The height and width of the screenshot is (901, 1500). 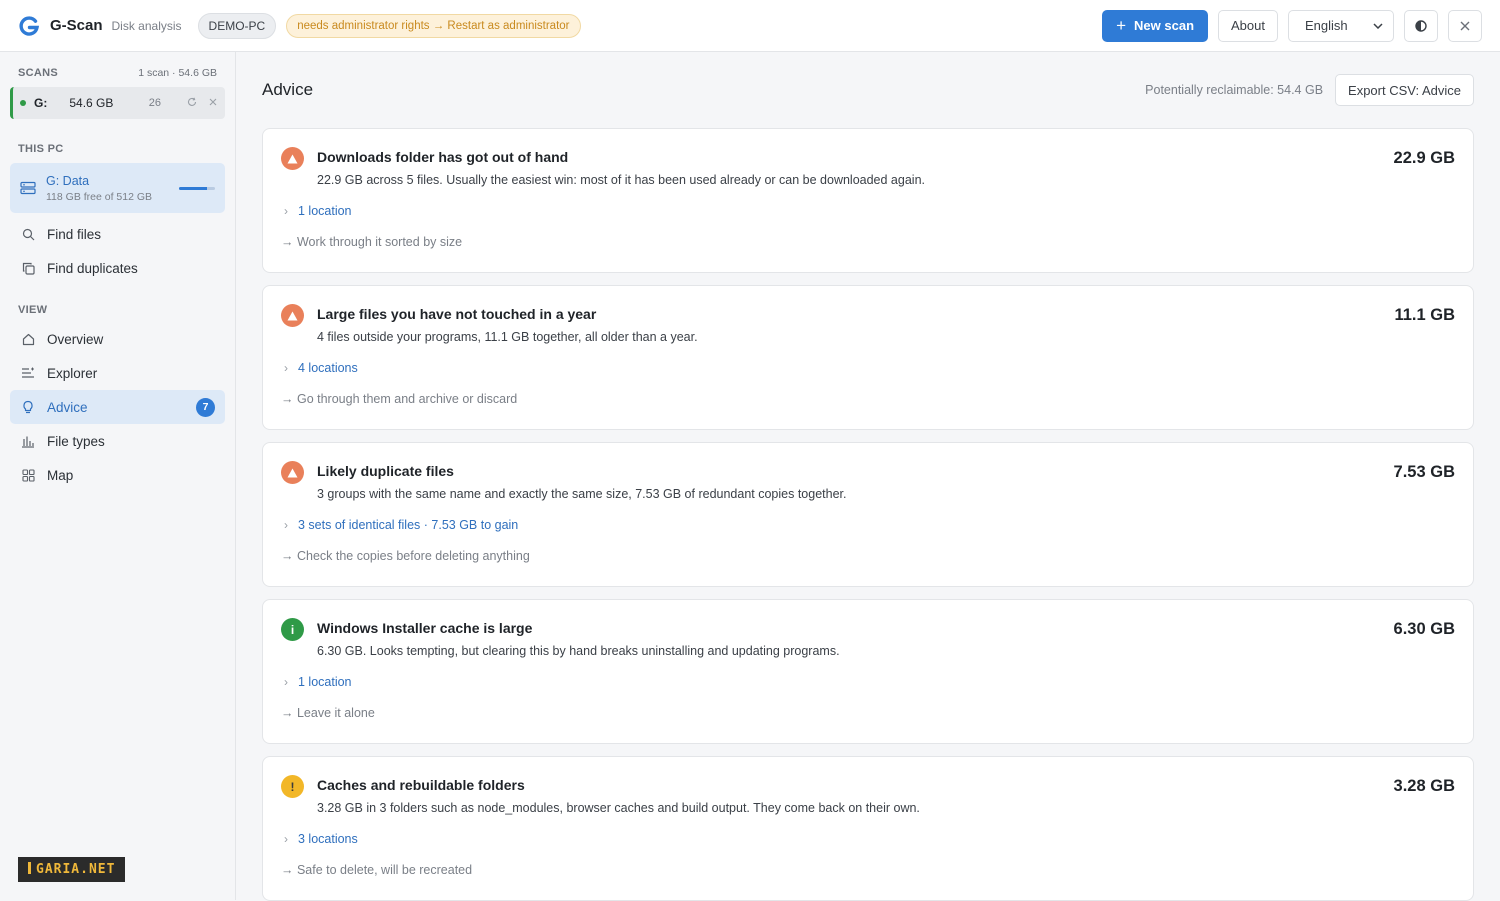 I want to click on scan-size: 54.6 GB, so click(x=91, y=103).